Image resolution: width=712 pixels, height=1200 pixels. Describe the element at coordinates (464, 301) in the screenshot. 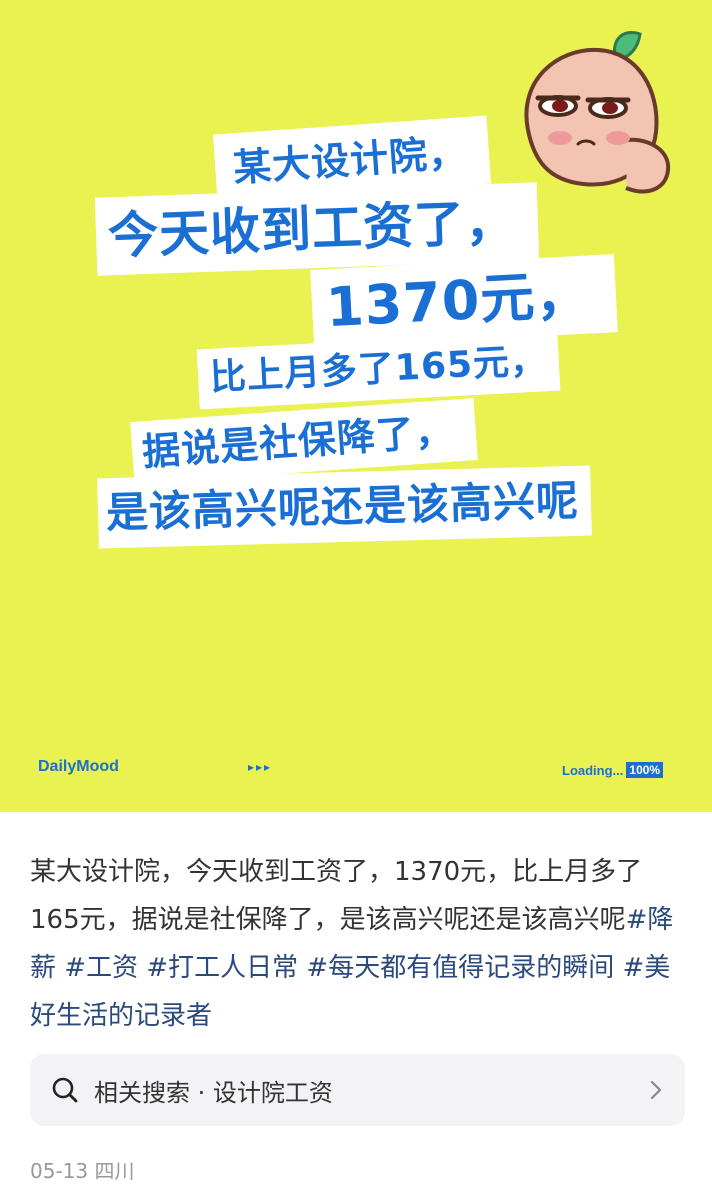

I see `poster-line-3: 1370元，` at that location.